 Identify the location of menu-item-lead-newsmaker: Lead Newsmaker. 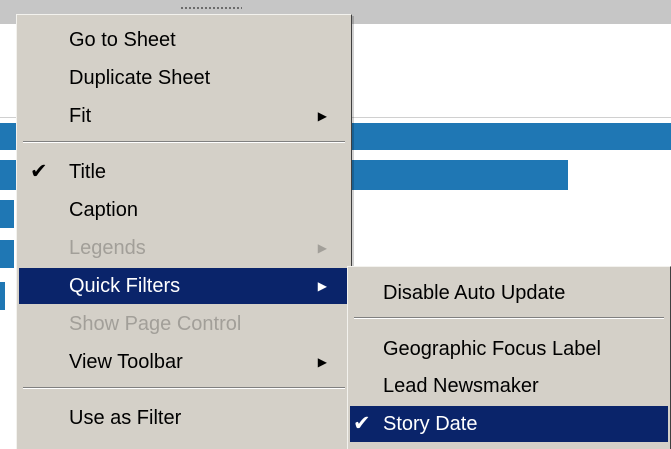
(509, 386).